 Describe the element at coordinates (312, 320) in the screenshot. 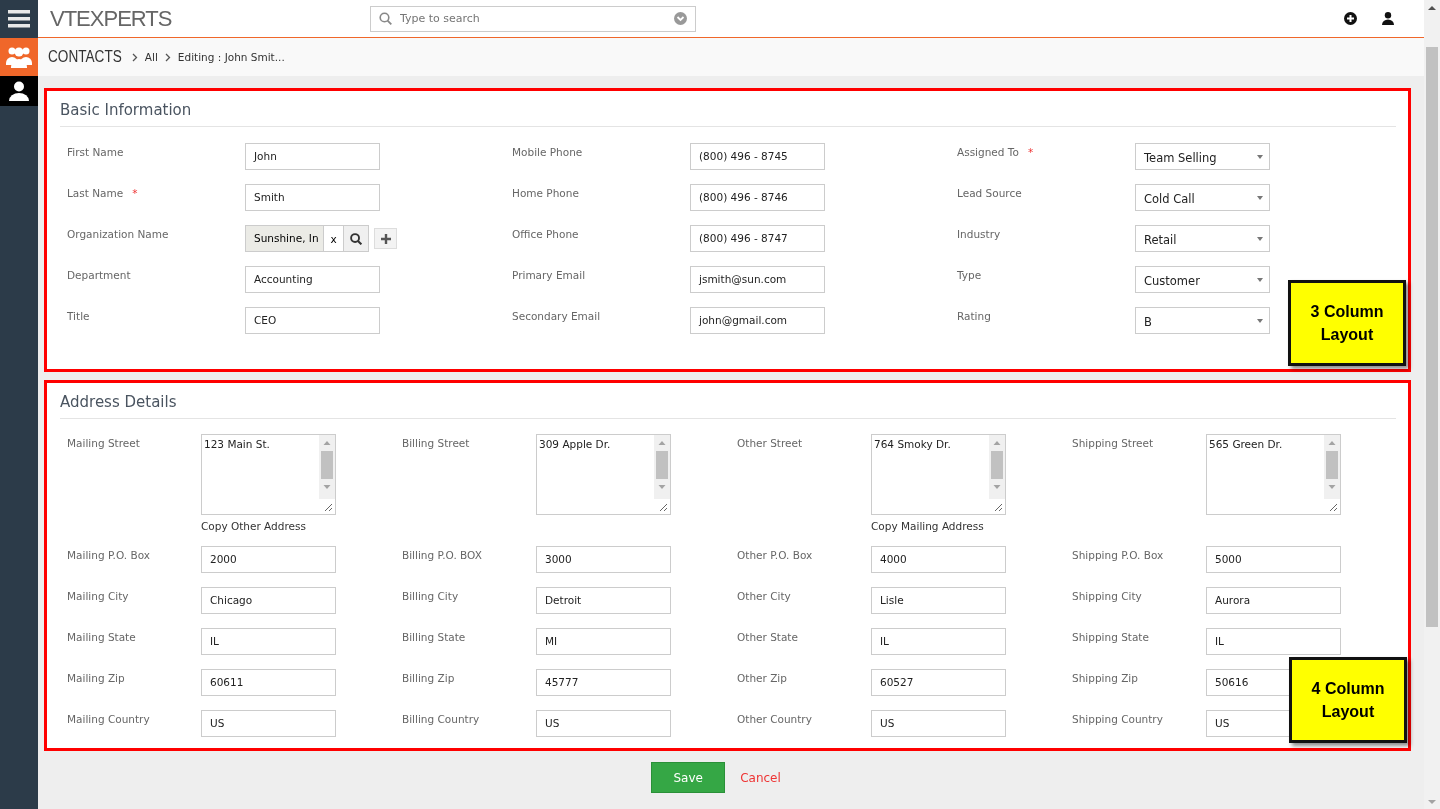

I see `input-field: CEO` at that location.